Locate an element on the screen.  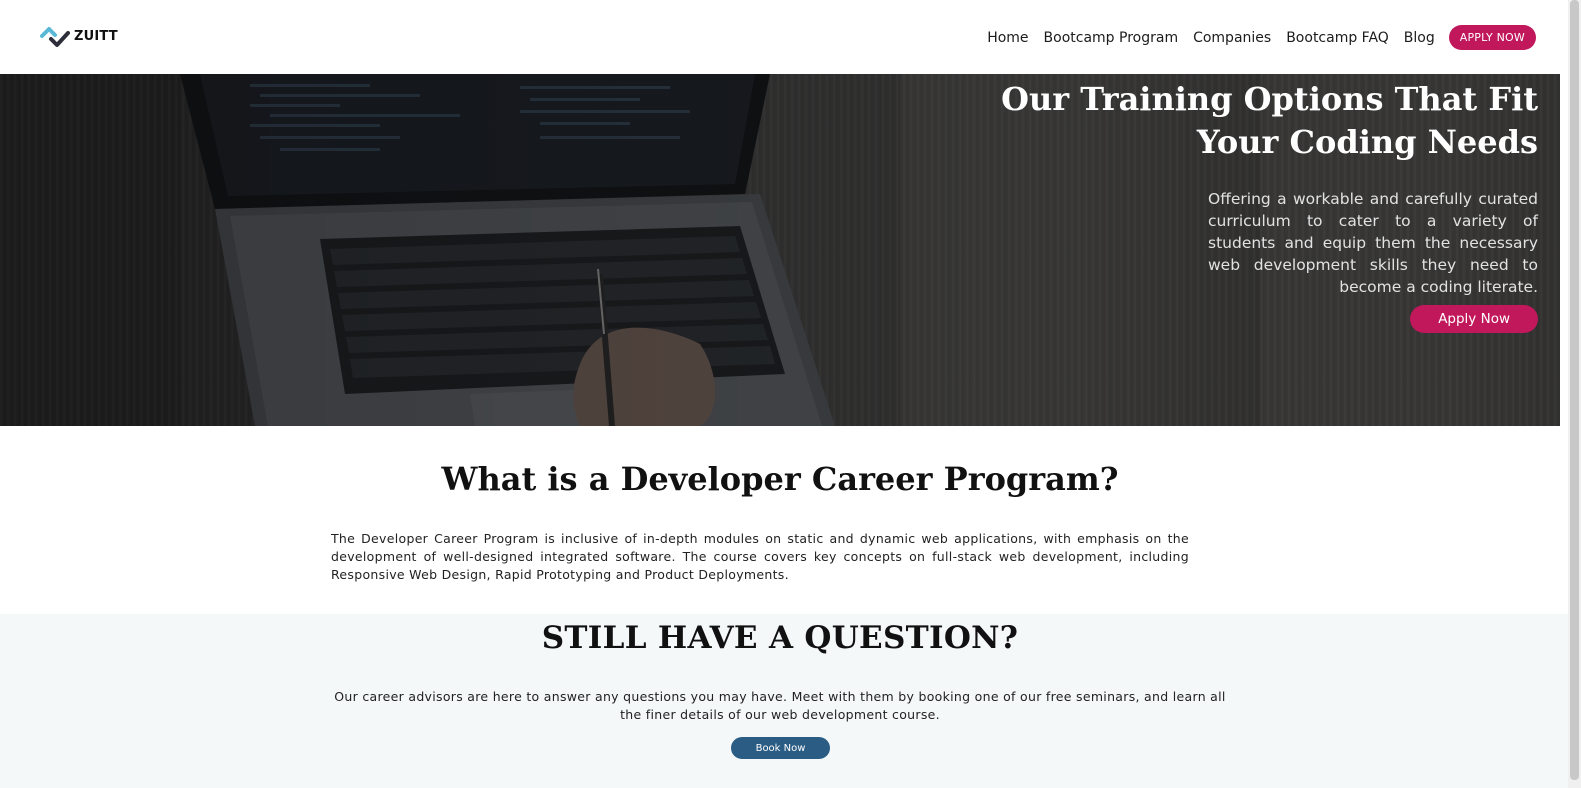
nav-companies: Companies is located at coordinates (1232, 38).